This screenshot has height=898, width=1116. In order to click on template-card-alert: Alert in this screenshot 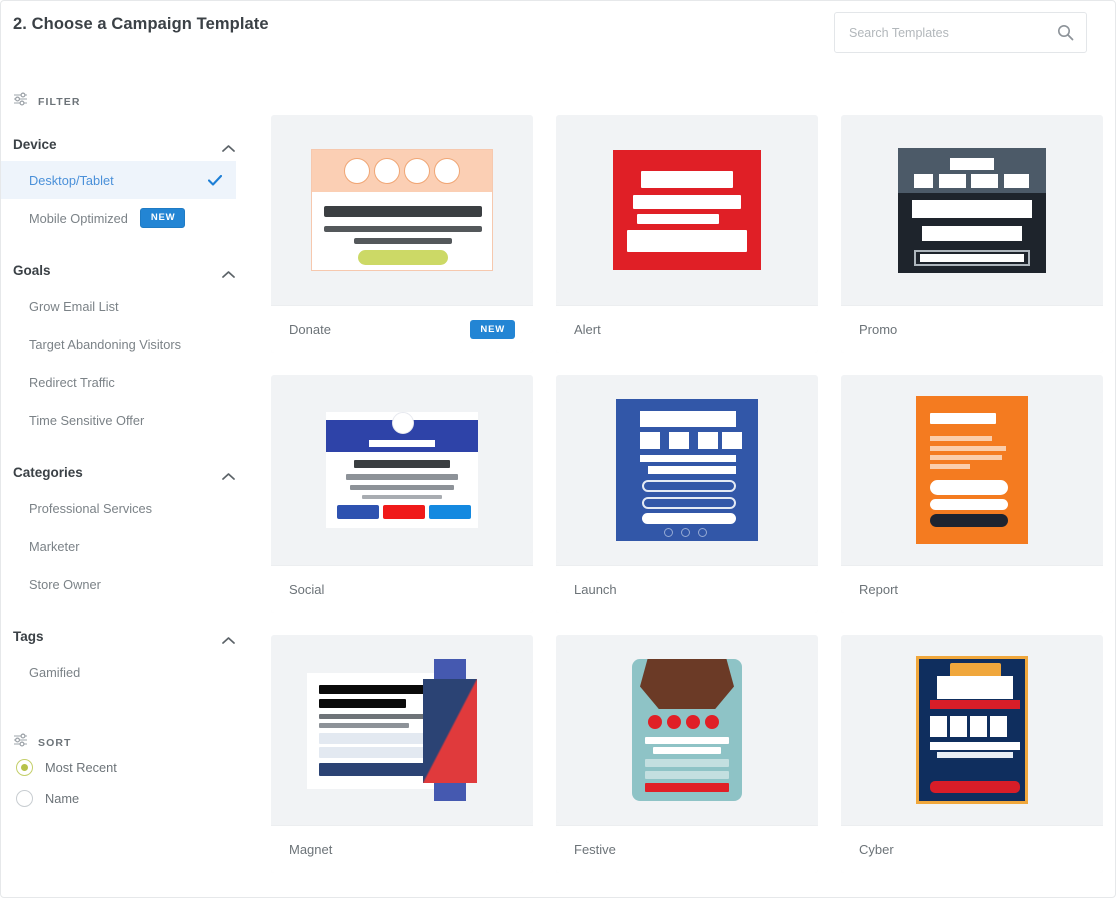, I will do `click(687, 234)`.